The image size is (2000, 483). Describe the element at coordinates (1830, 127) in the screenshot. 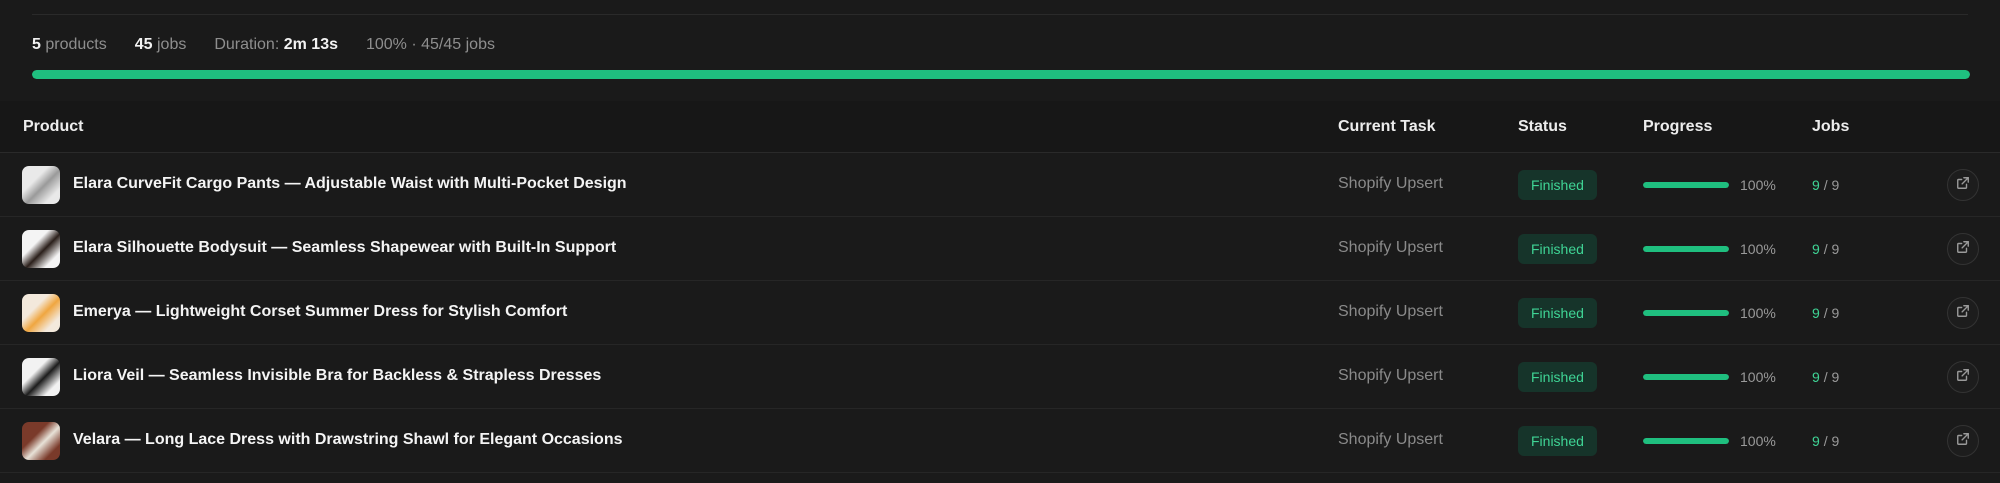

I see `column-header-jobs: Jobs` at that location.